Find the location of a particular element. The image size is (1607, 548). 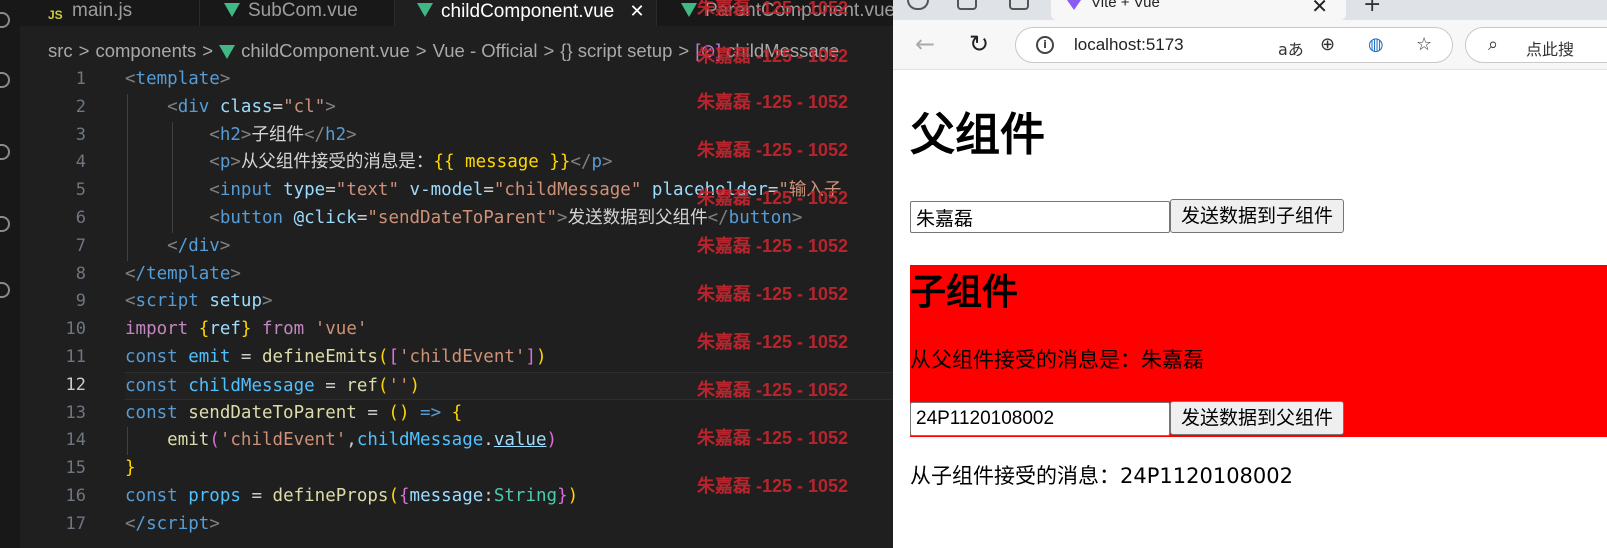

url-text: localhost:5173 is located at coordinates (1129, 45).